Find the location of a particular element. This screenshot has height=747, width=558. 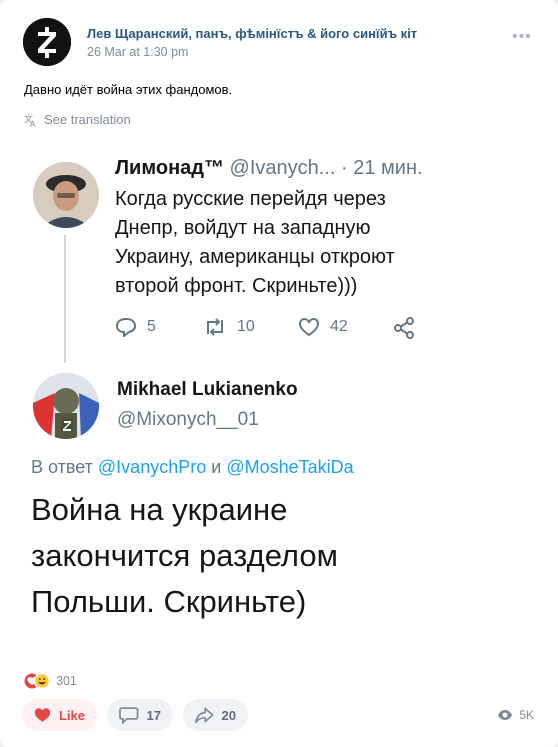

see-translation-label: See translation is located at coordinates (87, 119).